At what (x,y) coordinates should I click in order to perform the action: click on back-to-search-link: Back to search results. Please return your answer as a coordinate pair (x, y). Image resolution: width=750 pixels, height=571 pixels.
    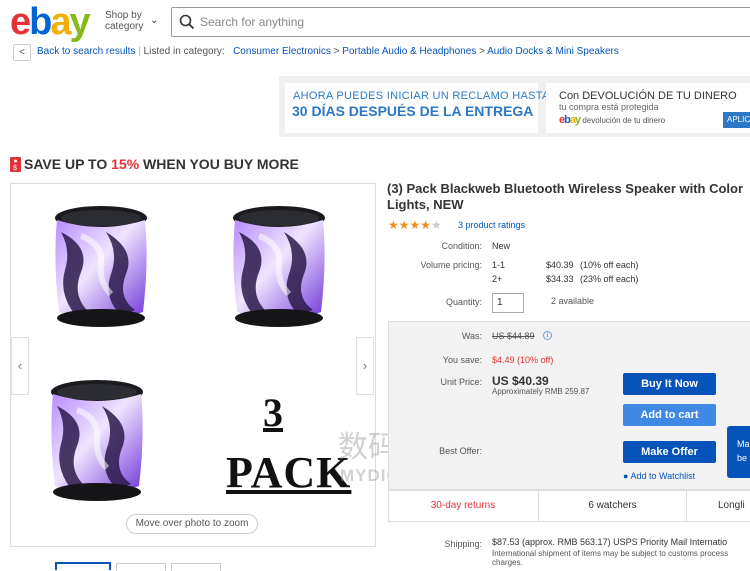
    Looking at the image, I should click on (86, 51).